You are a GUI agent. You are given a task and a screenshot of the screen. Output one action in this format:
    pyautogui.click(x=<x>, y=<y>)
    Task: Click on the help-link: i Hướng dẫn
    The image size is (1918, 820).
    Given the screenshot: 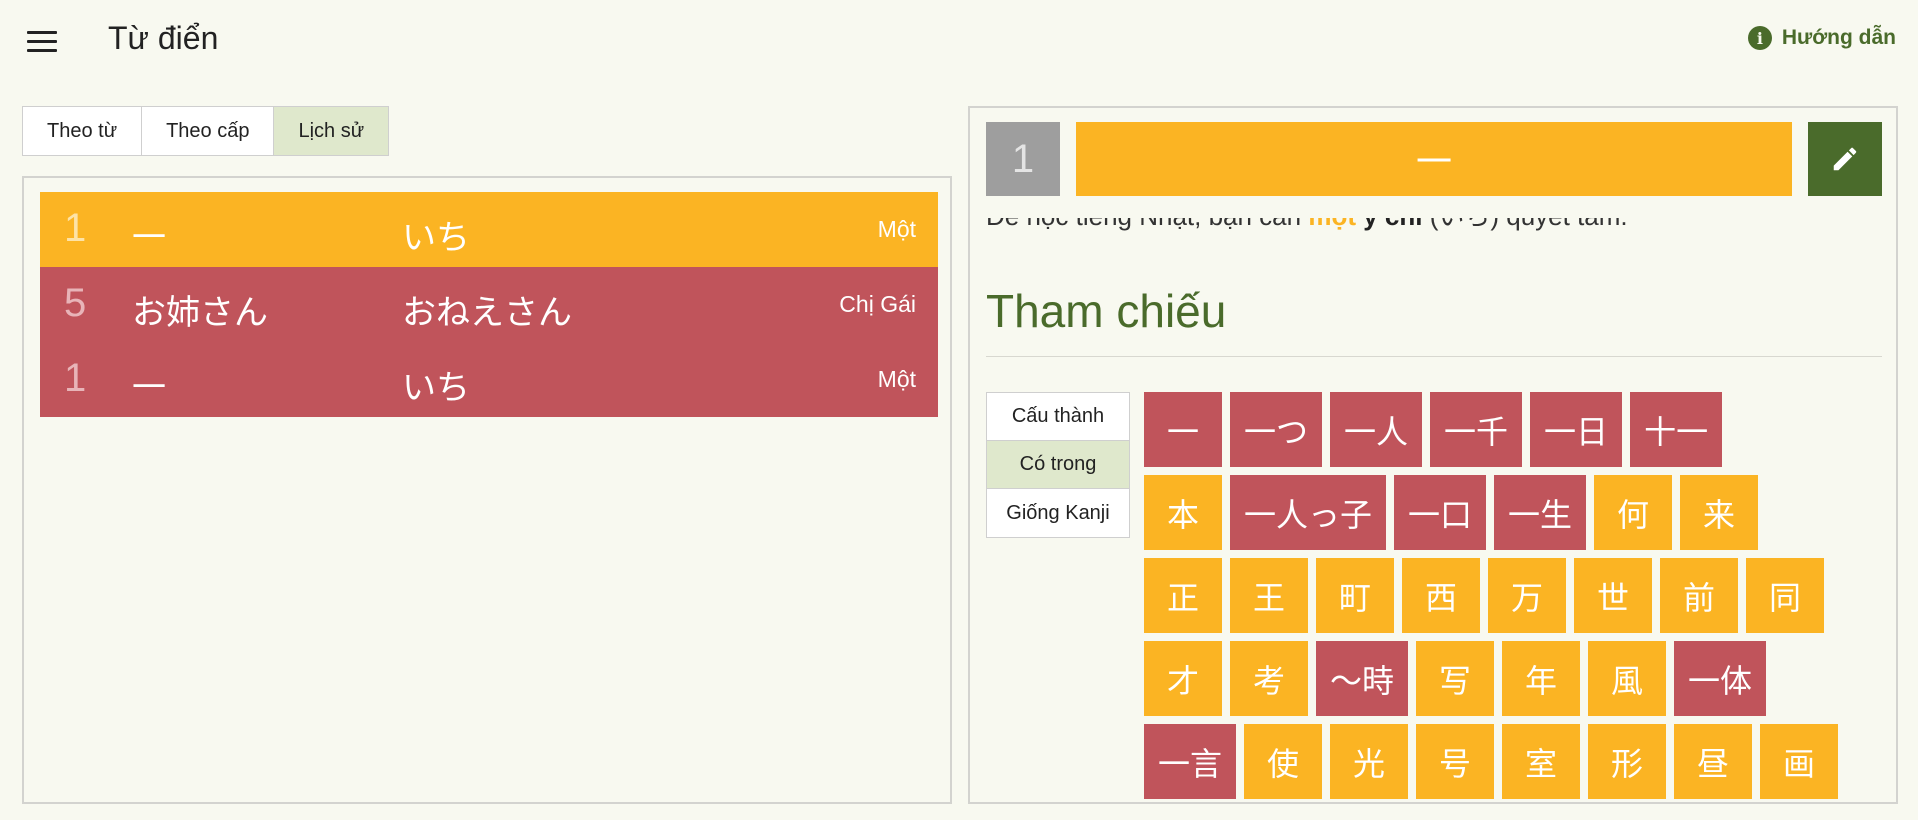 What is the action you would take?
    pyautogui.click(x=1821, y=38)
    